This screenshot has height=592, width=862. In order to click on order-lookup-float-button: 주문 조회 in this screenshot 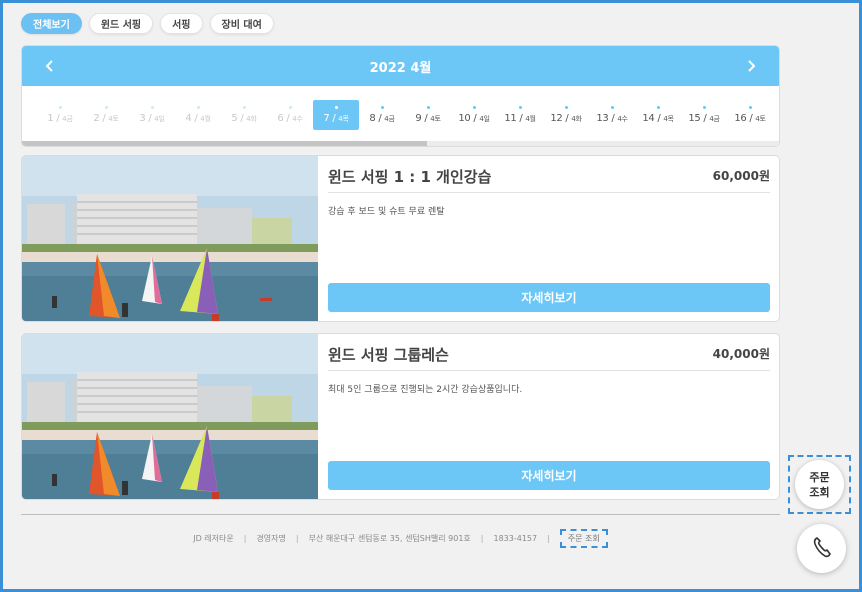, I will do `click(819, 484)`.